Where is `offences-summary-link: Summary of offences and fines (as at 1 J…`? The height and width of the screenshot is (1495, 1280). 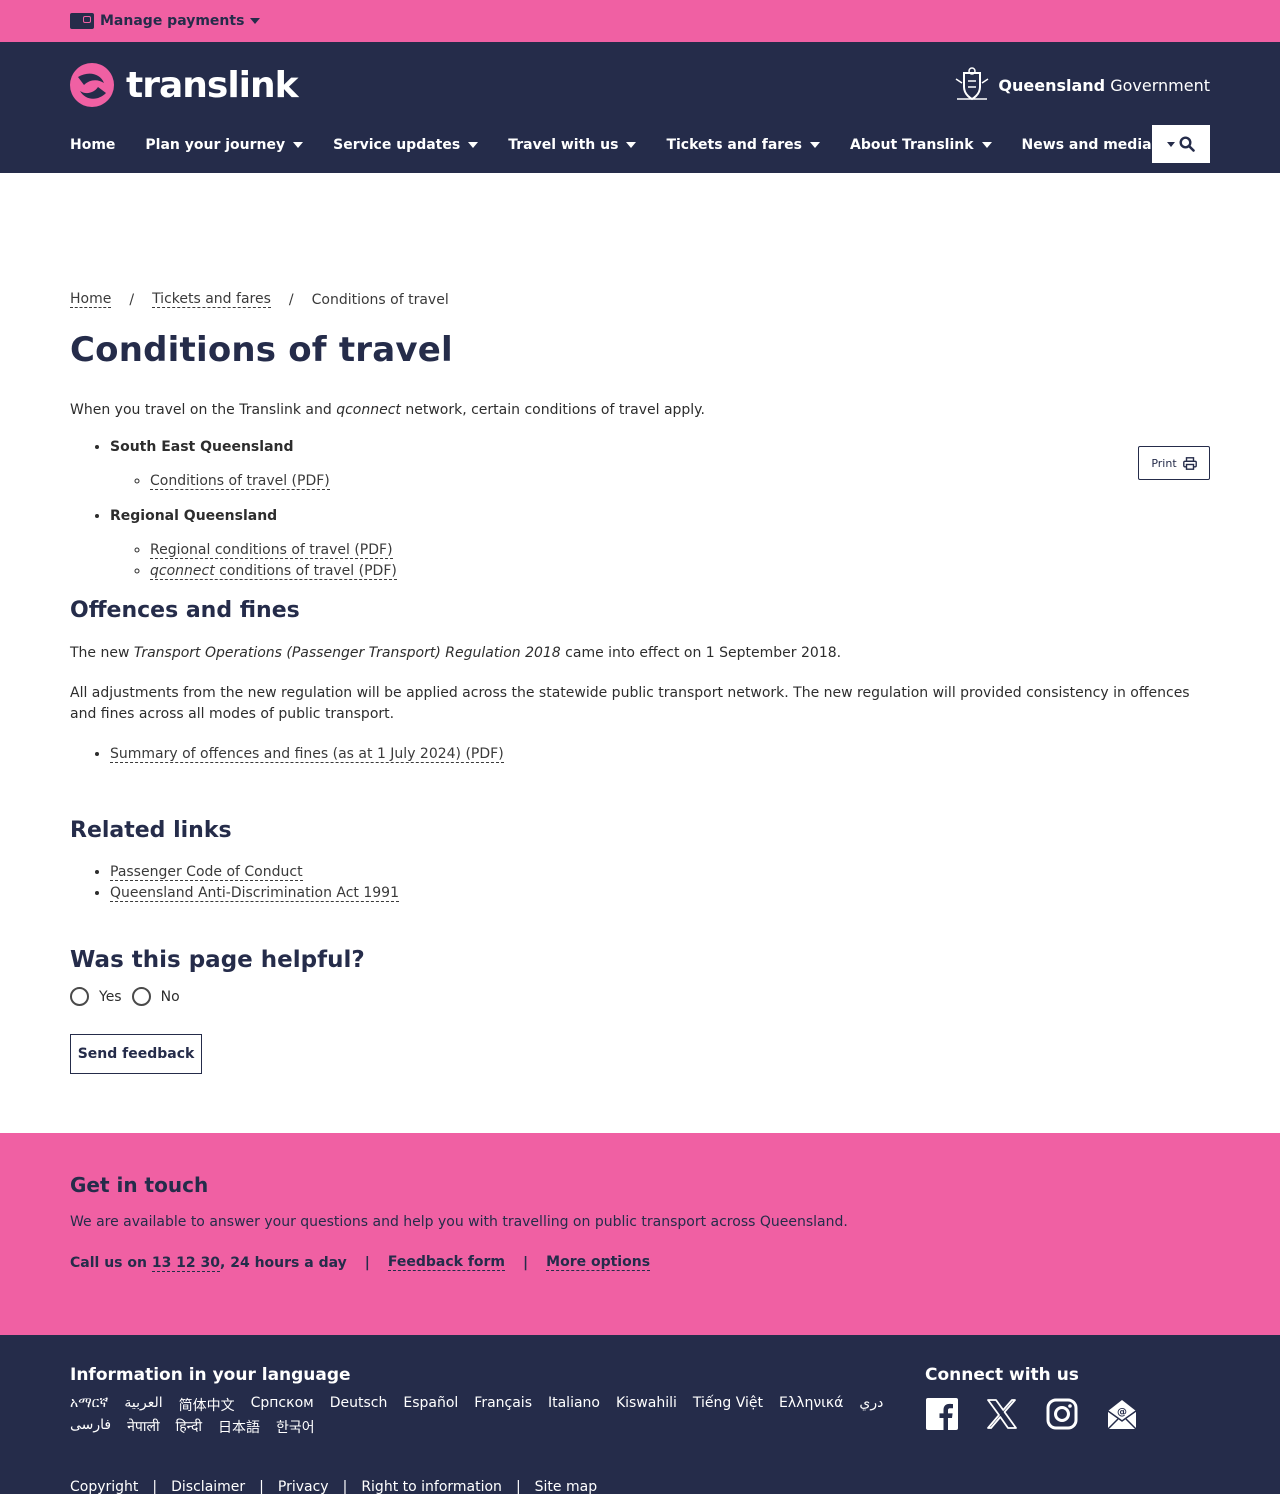 offences-summary-link: Summary of offences and fines (as at 1 J… is located at coordinates (307, 754).